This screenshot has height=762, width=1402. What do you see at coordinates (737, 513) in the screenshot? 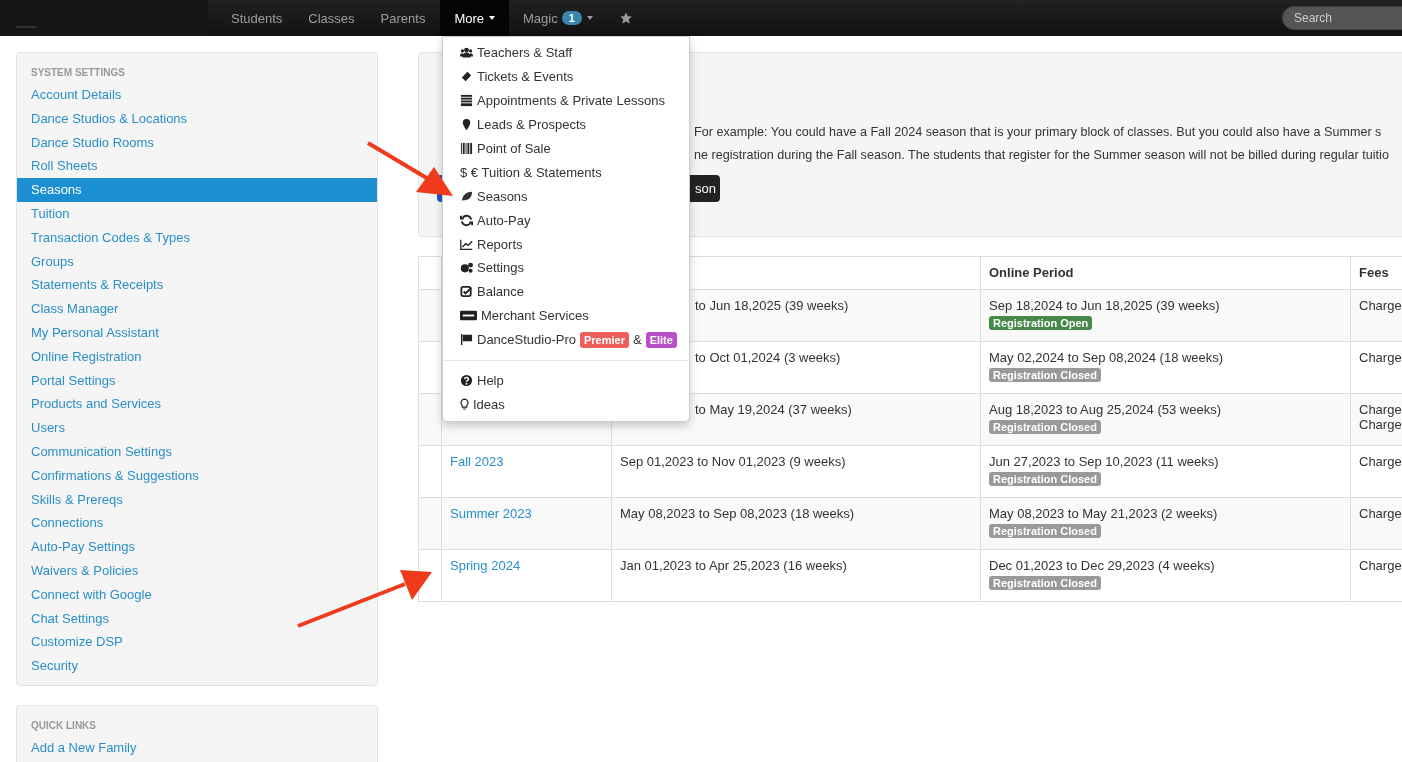
I see `table-cell: May 08,2023 to Sep 08,2023 (18 weeks)` at bounding box center [737, 513].